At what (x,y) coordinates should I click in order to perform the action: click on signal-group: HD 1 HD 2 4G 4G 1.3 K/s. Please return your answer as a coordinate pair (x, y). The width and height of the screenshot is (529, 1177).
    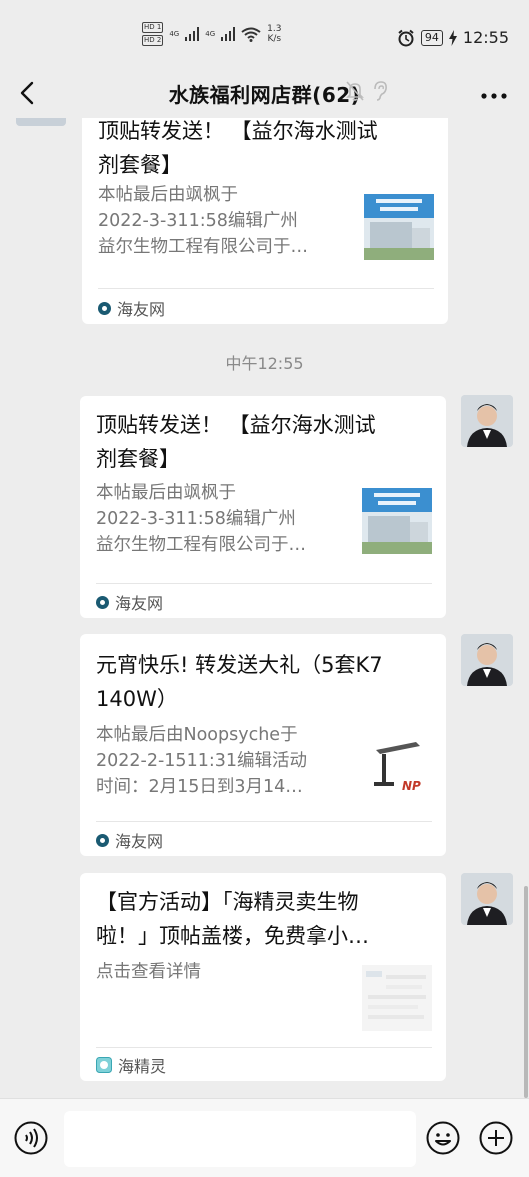
    Looking at the image, I should click on (211, 34).